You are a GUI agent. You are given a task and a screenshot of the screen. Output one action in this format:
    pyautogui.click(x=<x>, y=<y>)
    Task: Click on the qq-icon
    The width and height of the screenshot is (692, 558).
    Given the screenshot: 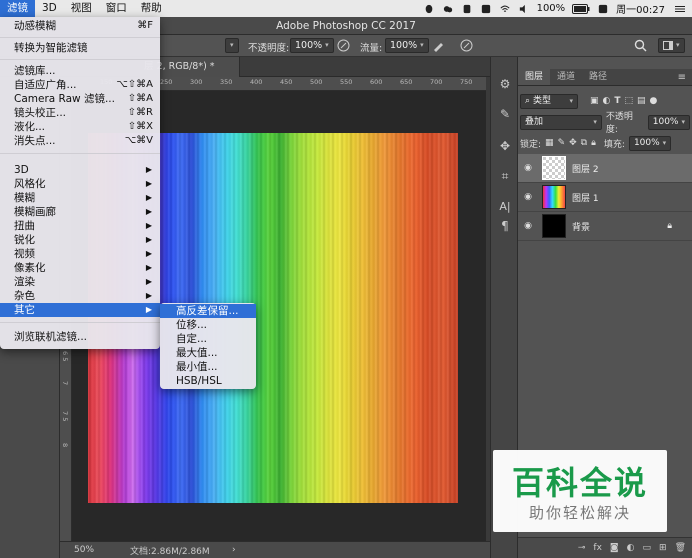 What is the action you would take?
    pyautogui.click(x=429, y=9)
    